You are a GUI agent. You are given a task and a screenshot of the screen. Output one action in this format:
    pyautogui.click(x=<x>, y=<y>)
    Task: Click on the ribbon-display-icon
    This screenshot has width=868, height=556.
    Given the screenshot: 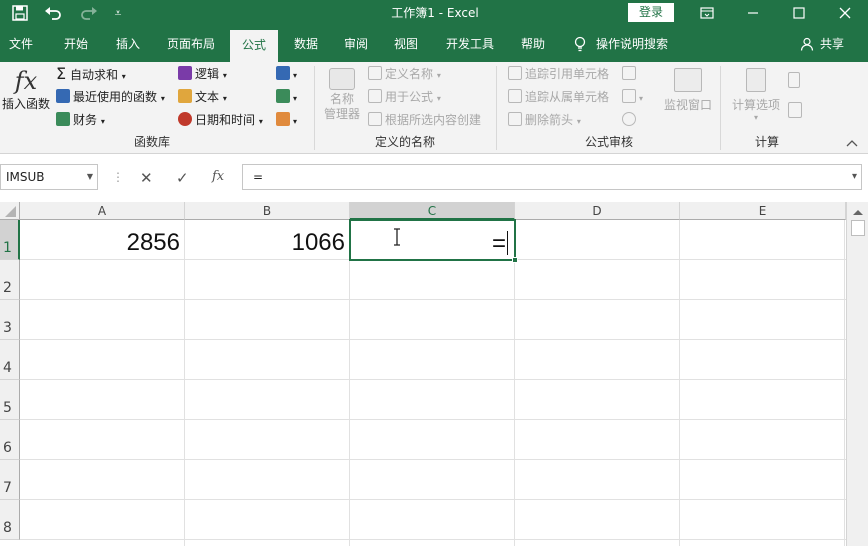 What is the action you would take?
    pyautogui.click(x=707, y=13)
    